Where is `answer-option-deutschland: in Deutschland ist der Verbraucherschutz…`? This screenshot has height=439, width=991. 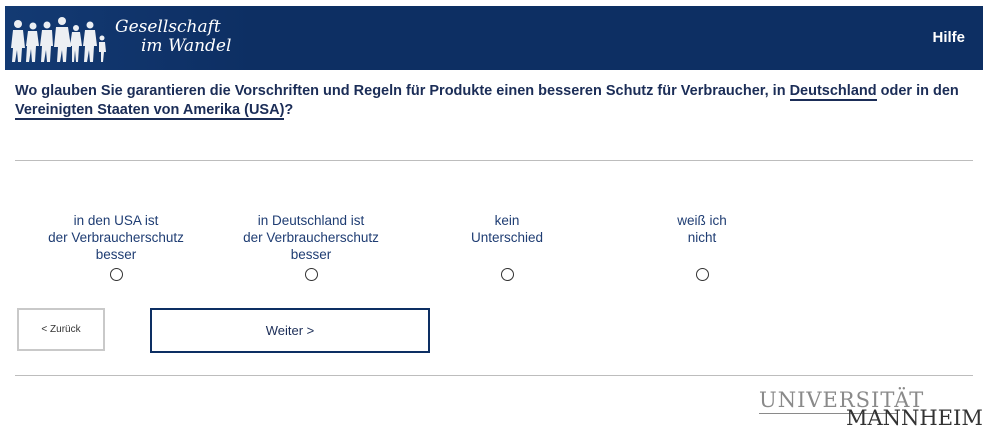
answer-option-deutschland: in Deutschland ist der Verbraucherschutz… is located at coordinates (311, 248).